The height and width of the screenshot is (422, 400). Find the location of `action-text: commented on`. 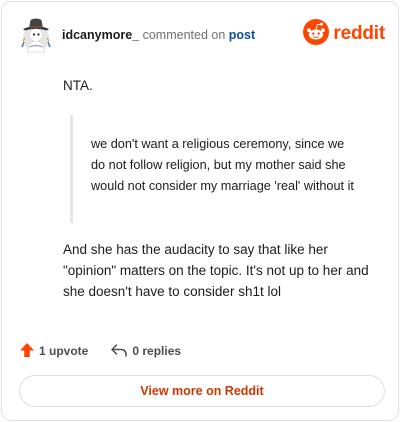

action-text: commented on is located at coordinates (184, 35).